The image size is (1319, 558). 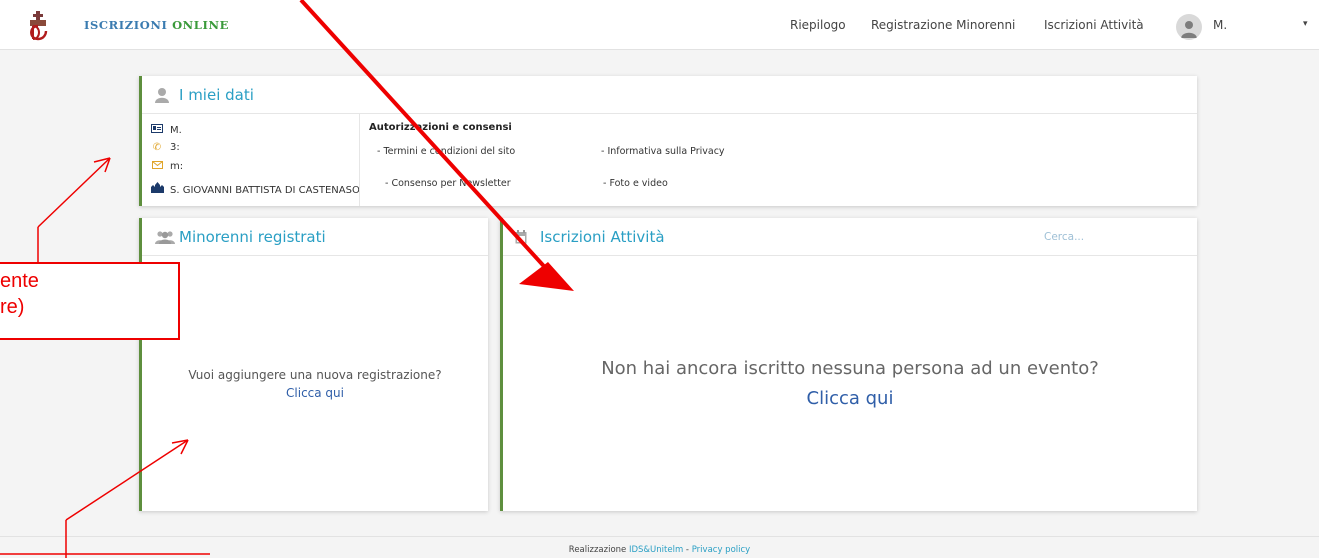 I want to click on user-email: m:, so click(x=177, y=166).